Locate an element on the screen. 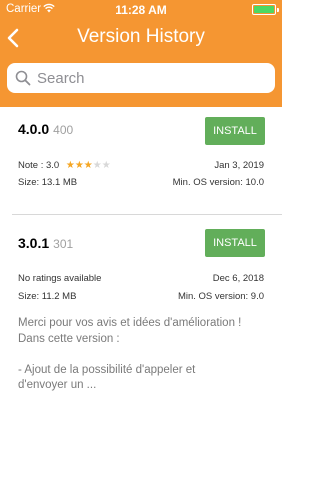  note-label: No ratings available is located at coordinates (60, 278).